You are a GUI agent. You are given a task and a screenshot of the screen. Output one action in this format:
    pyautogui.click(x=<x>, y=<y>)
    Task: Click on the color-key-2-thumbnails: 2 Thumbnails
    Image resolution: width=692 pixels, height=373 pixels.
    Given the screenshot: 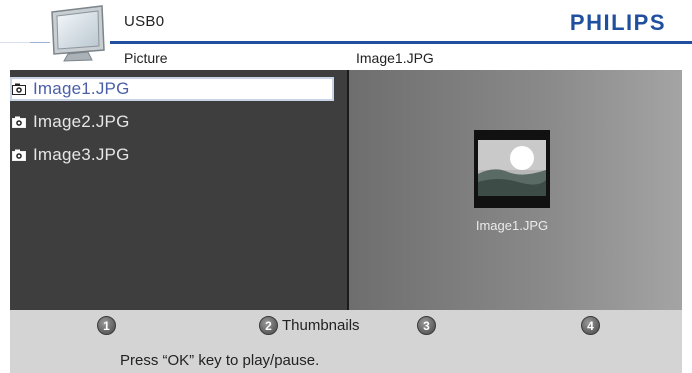 What is the action you would take?
    pyautogui.click(x=309, y=325)
    